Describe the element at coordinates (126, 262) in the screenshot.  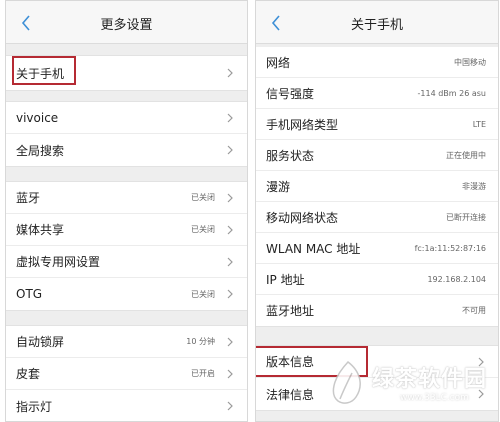
I see `vpn-settings-item: 虚拟专用网设置` at that location.